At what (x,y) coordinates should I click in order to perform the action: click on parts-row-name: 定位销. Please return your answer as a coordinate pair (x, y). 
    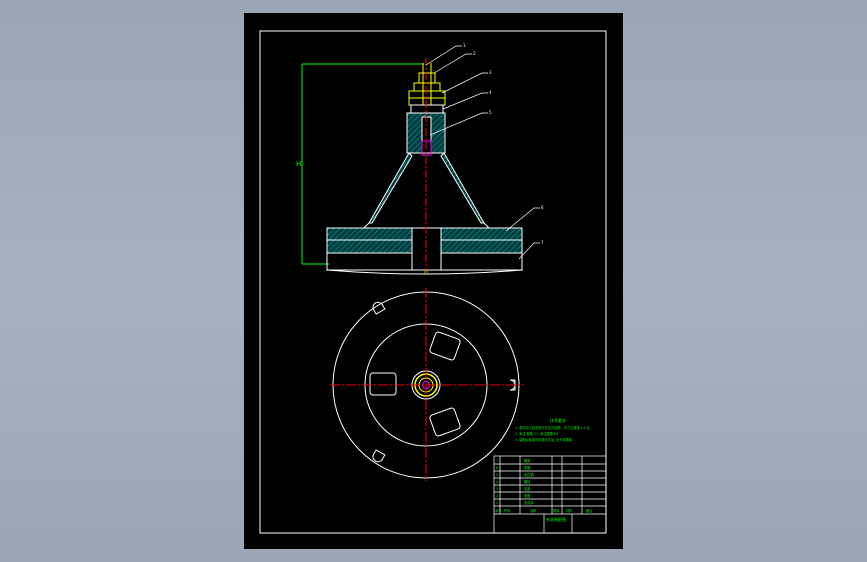
    Looking at the image, I should click on (529, 474).